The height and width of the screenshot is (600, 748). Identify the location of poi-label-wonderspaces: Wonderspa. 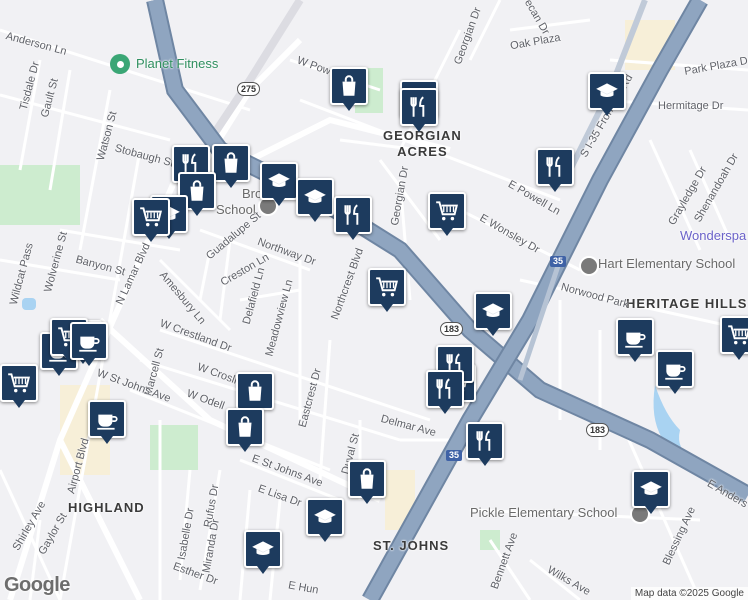
(713, 235).